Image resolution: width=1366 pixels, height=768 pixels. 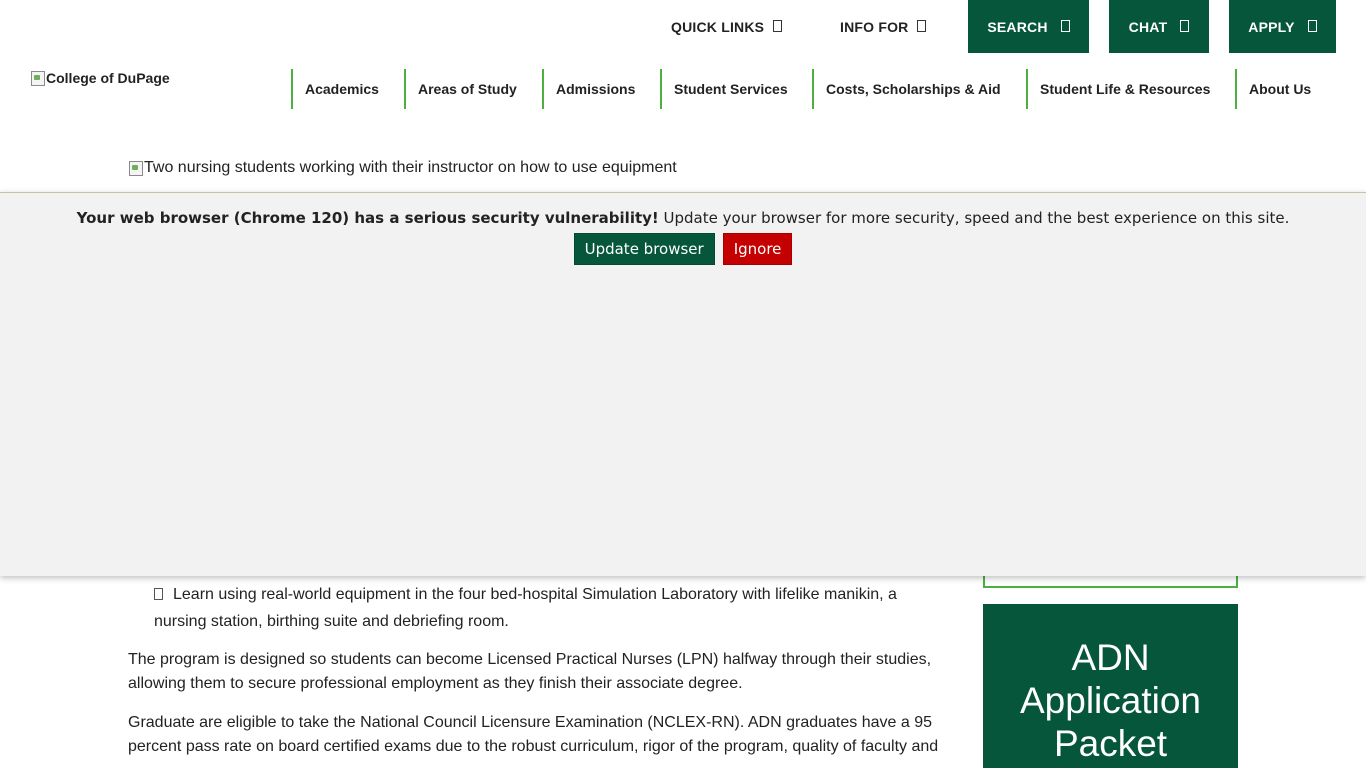 What do you see at coordinates (644, 249) in the screenshot?
I see `update-browser-button: Update browser` at bounding box center [644, 249].